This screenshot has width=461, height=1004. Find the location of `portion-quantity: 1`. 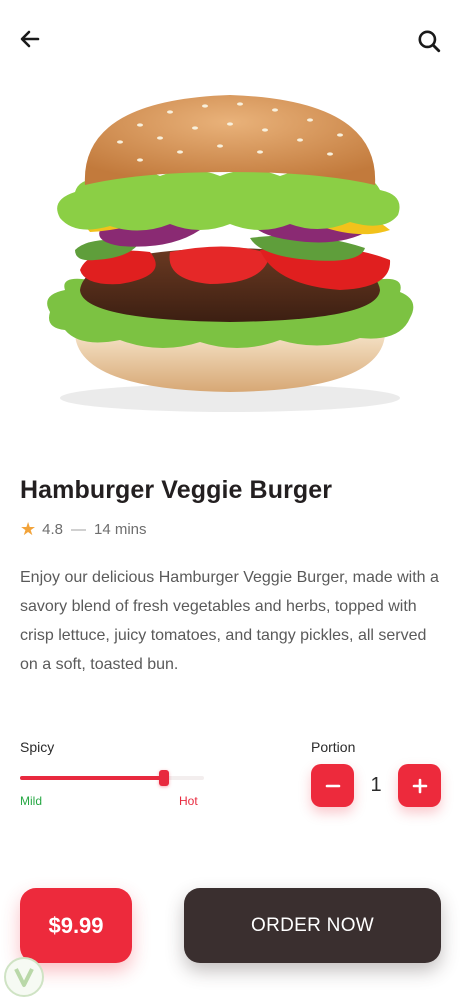

portion-quantity: 1 is located at coordinates (376, 785).